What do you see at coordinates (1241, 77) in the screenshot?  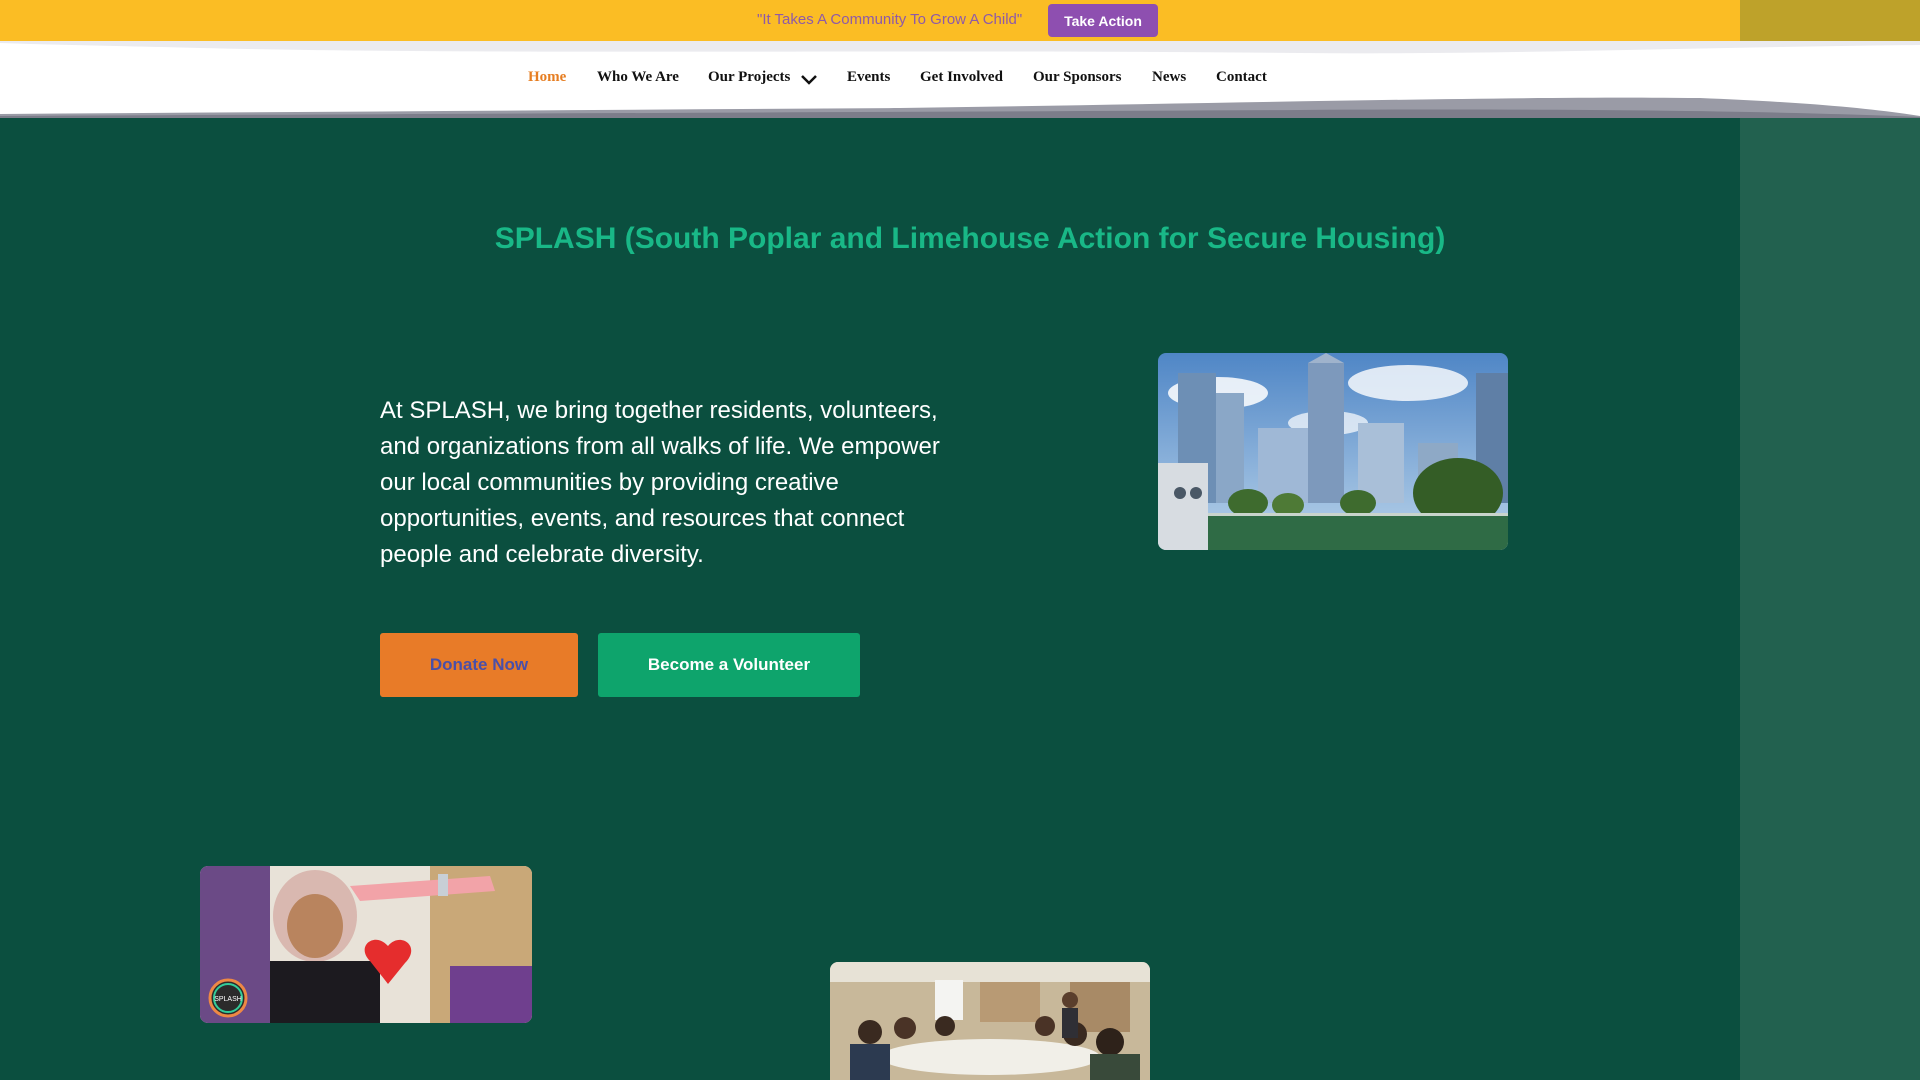 I see `nav-item-contact: Contact` at bounding box center [1241, 77].